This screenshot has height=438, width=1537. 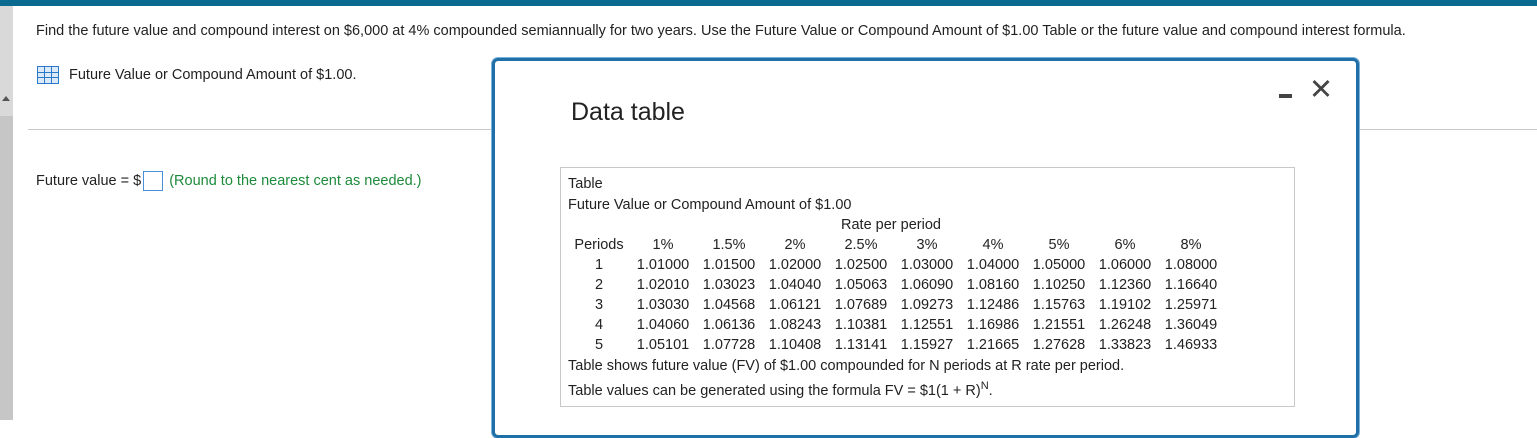 I want to click on value-cell: 1.16986, so click(x=993, y=325).